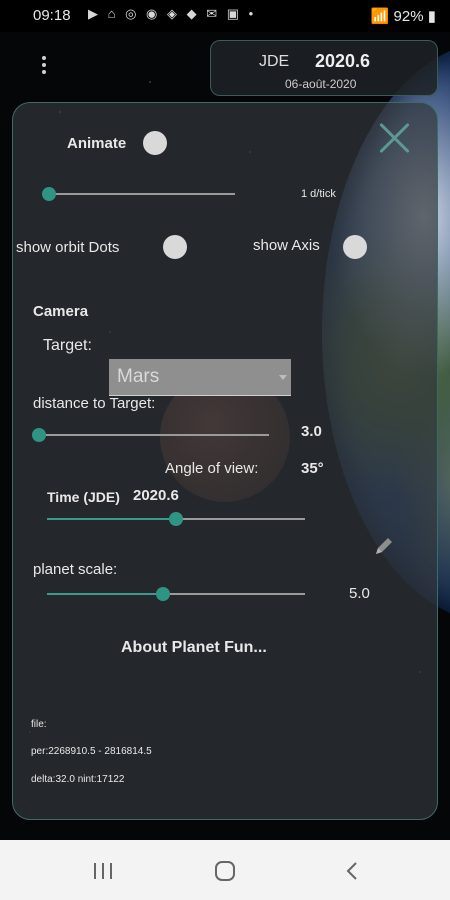  Describe the element at coordinates (355, 247) in the screenshot. I see `show-axis-toggle` at that location.